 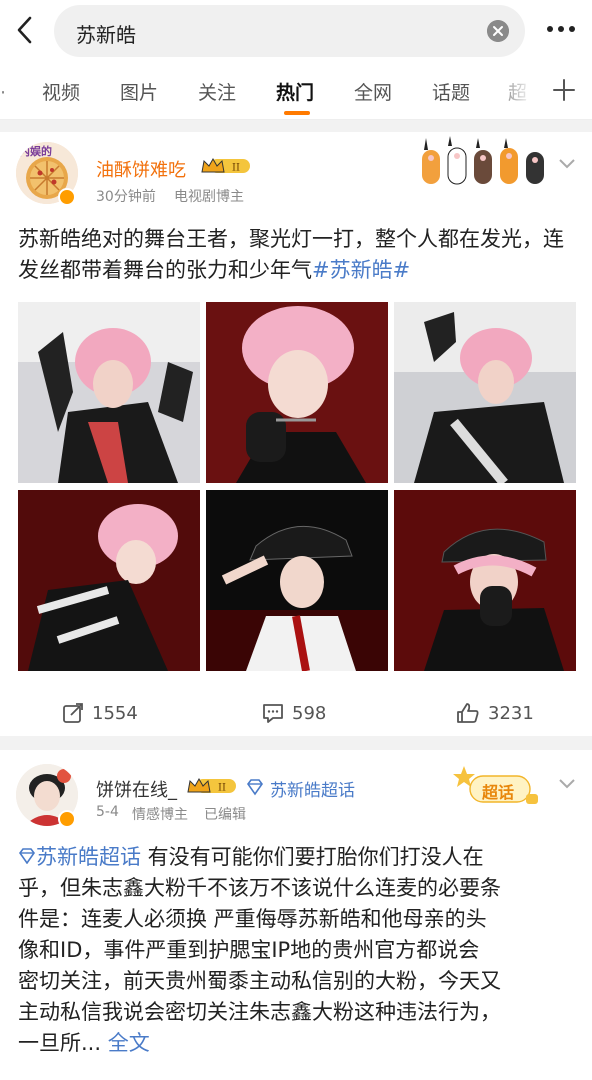 What do you see at coordinates (511, 713) in the screenshot?
I see `like-count: 3231` at bounding box center [511, 713].